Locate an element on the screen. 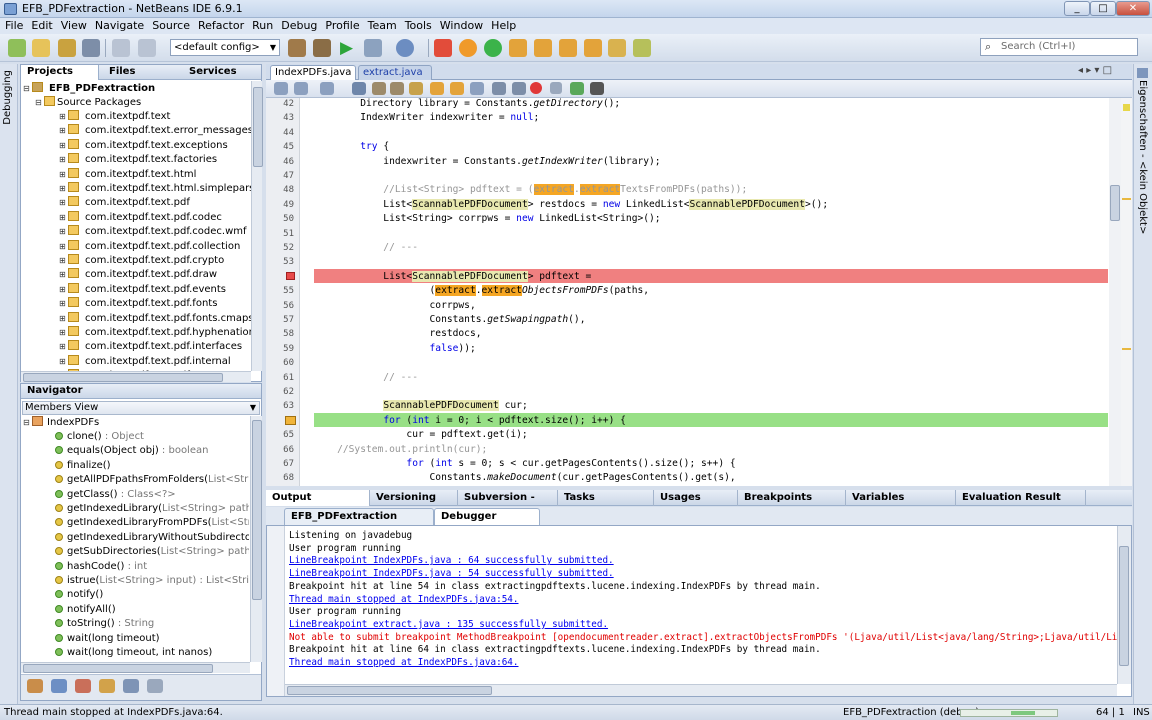  editor-scrollbar is located at coordinates (1115, 292).